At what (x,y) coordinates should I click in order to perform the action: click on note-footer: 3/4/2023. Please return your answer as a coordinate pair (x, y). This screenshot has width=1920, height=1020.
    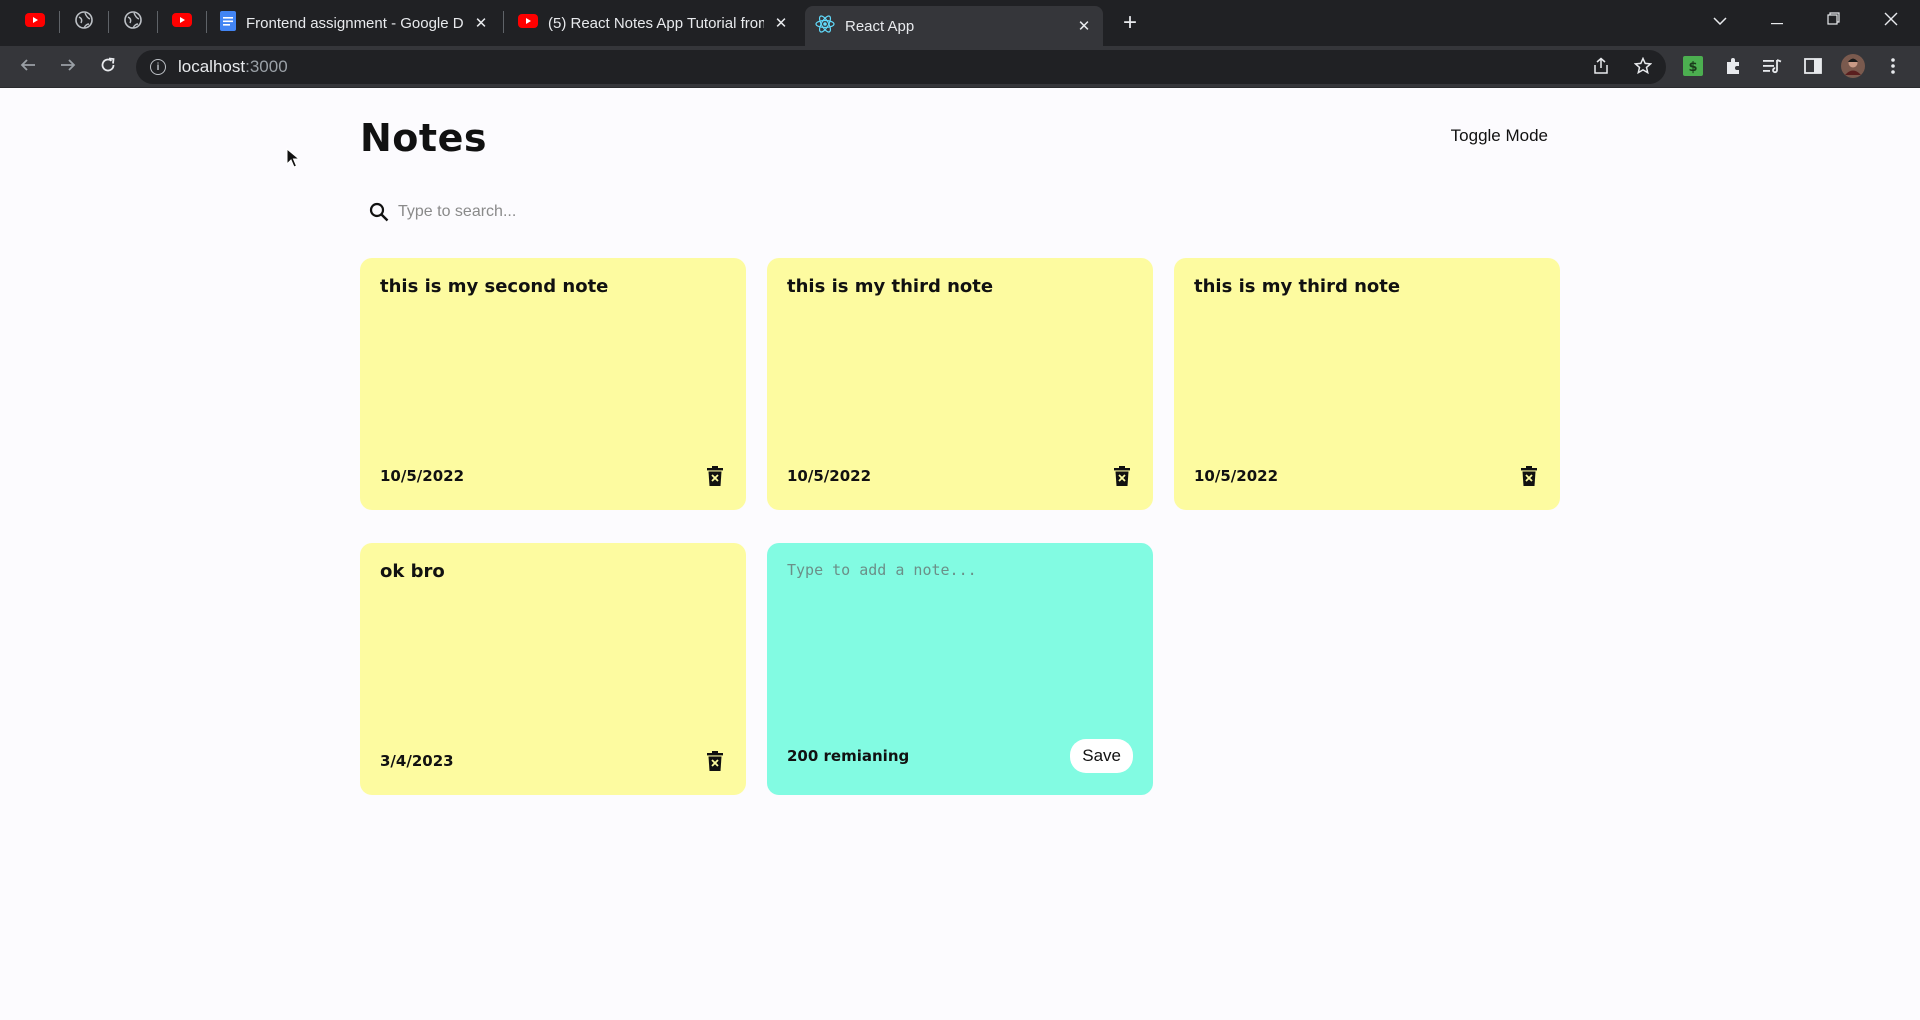
    Looking at the image, I should click on (553, 761).